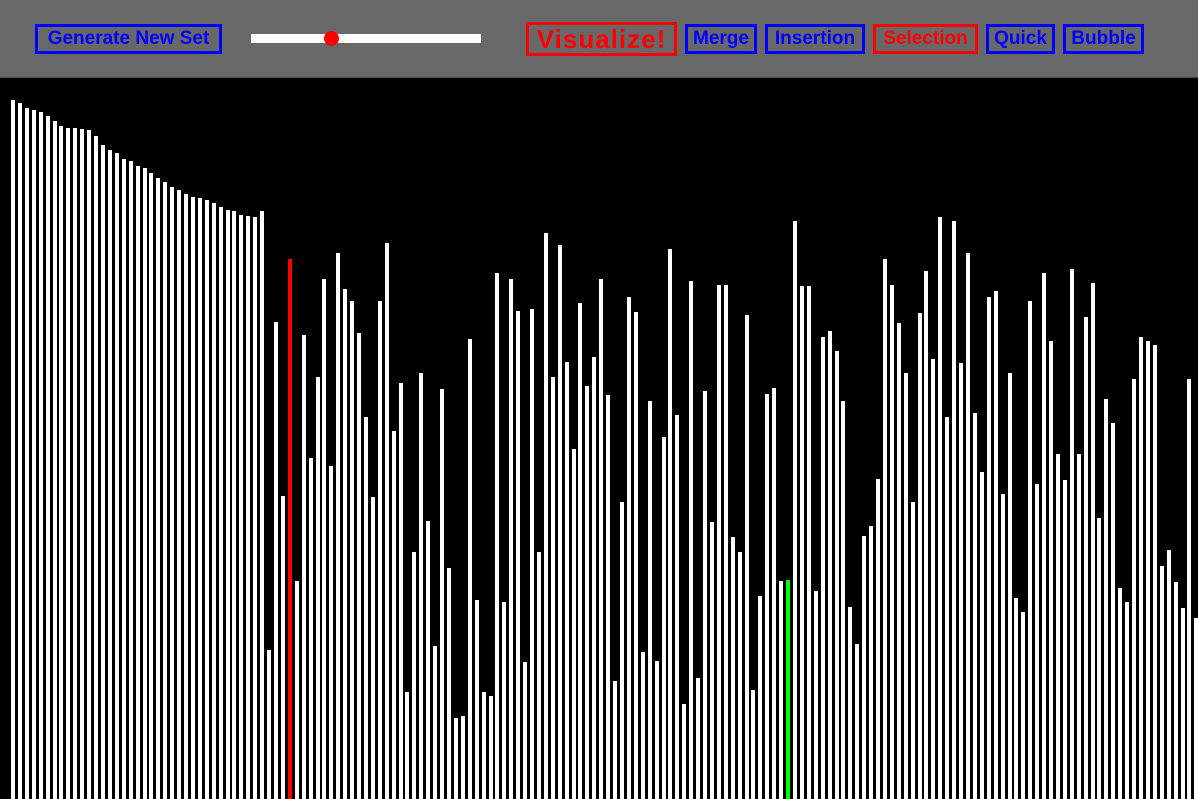  What do you see at coordinates (601, 39) in the screenshot?
I see `visualize-button: Visualize!` at bounding box center [601, 39].